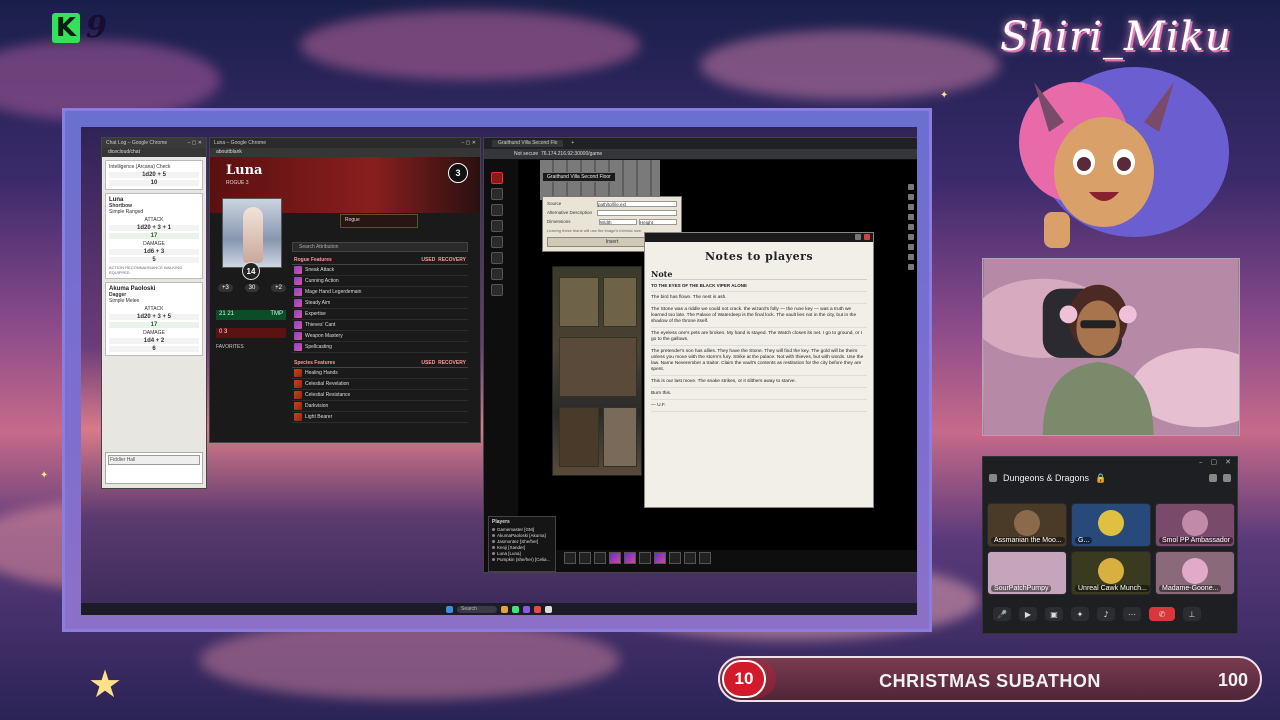 The height and width of the screenshot is (720, 1280). What do you see at coordinates (572, 143) in the screenshot?
I see `new-tab-icon: +` at bounding box center [572, 143].